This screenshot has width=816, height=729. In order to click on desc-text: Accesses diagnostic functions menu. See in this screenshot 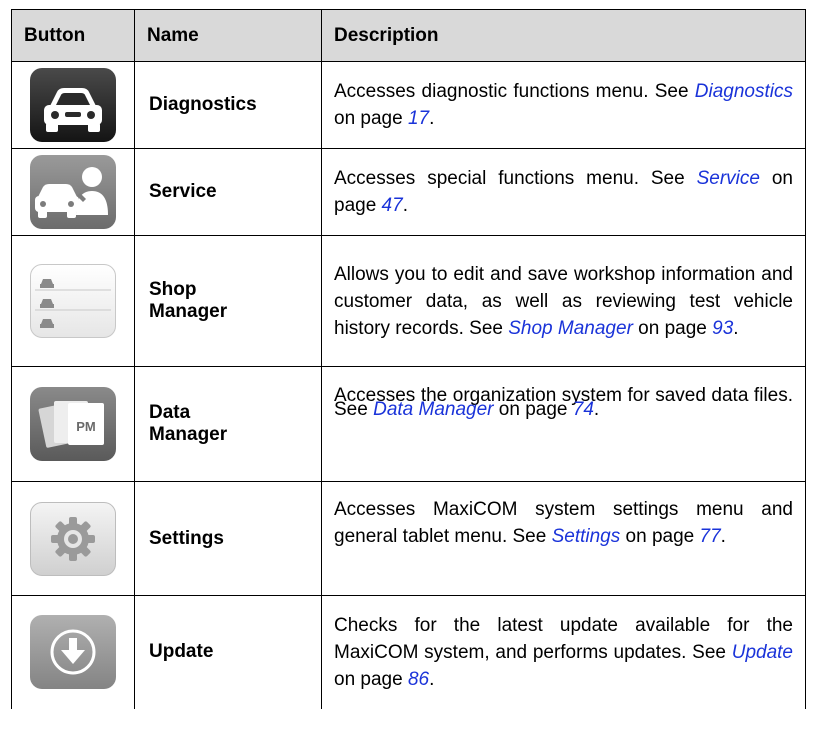, I will do `click(514, 91)`.